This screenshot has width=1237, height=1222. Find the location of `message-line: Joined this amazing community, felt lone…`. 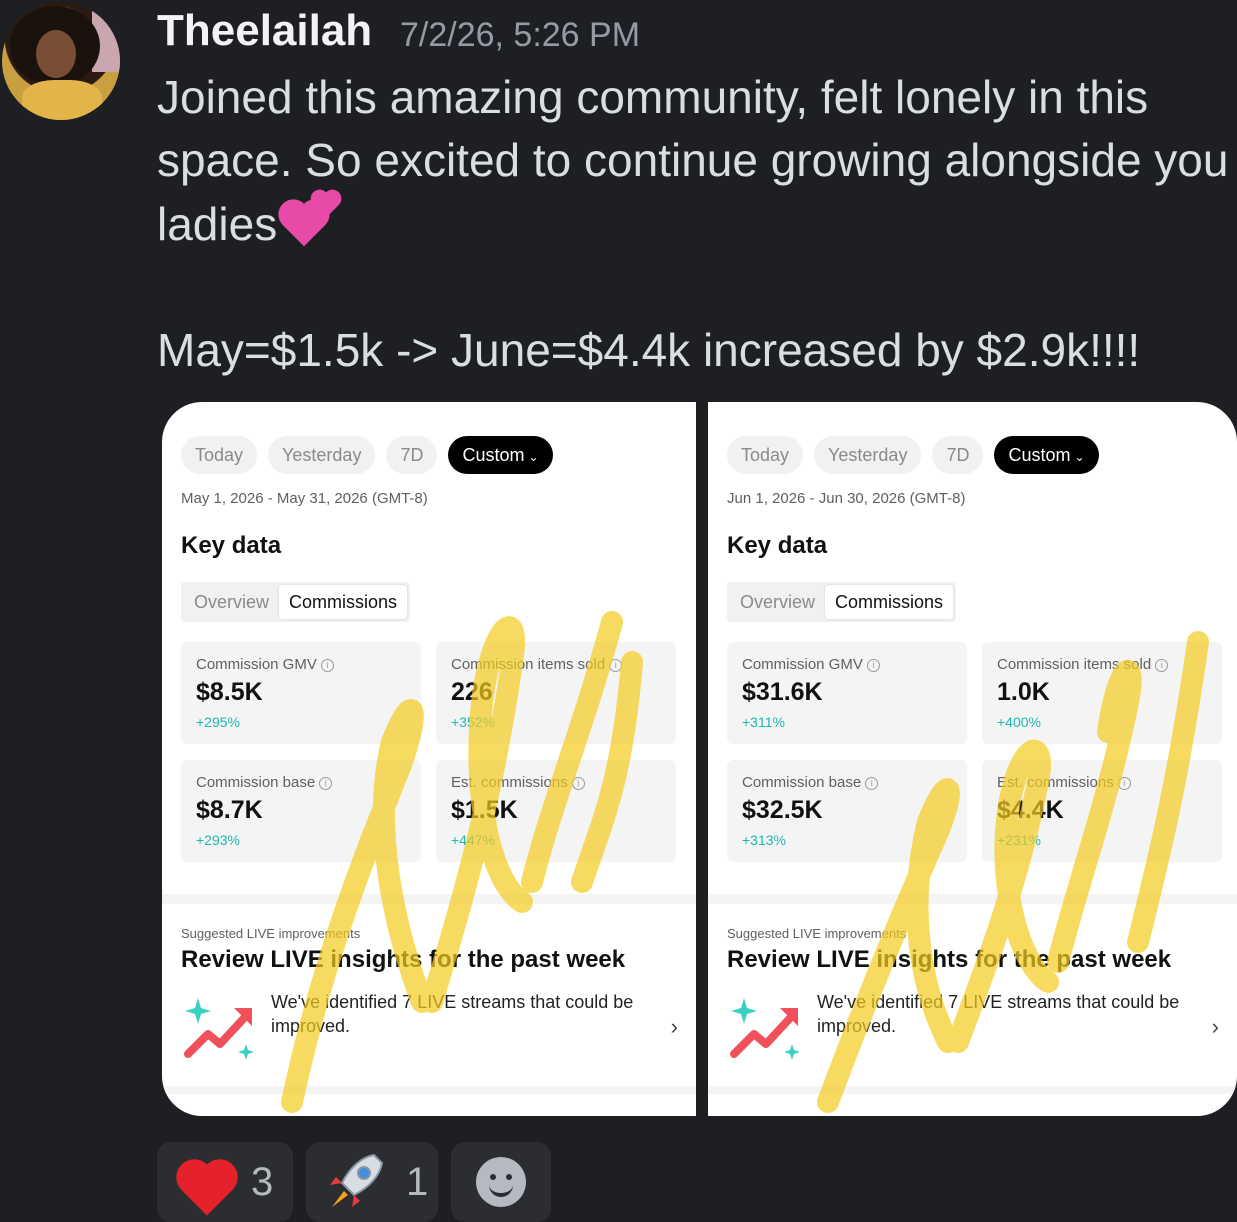

message-line: Joined this amazing community, felt lone… is located at coordinates (653, 97).